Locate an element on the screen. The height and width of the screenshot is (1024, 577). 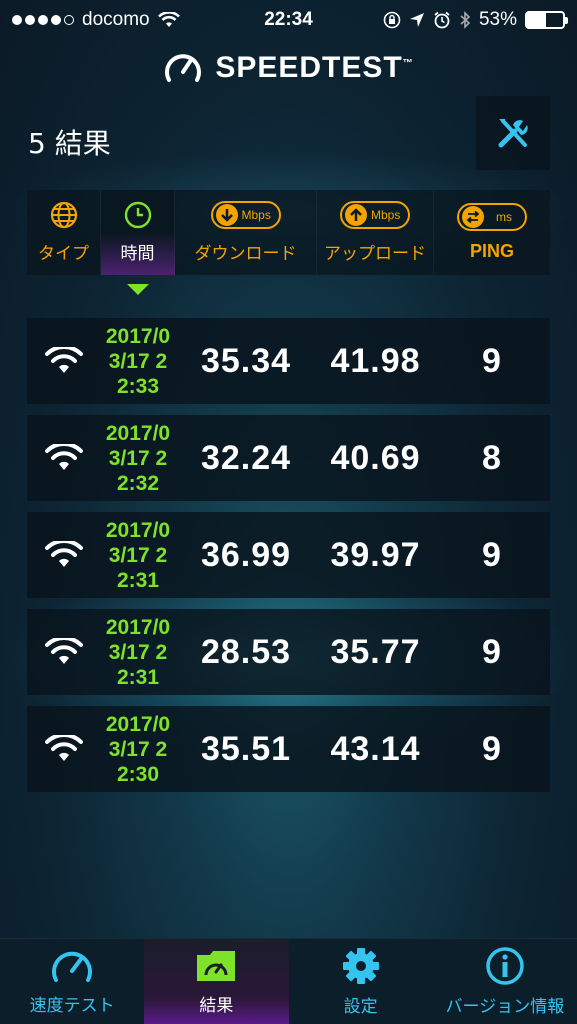
column-time-label: 時間 is located at coordinates (137, 254).